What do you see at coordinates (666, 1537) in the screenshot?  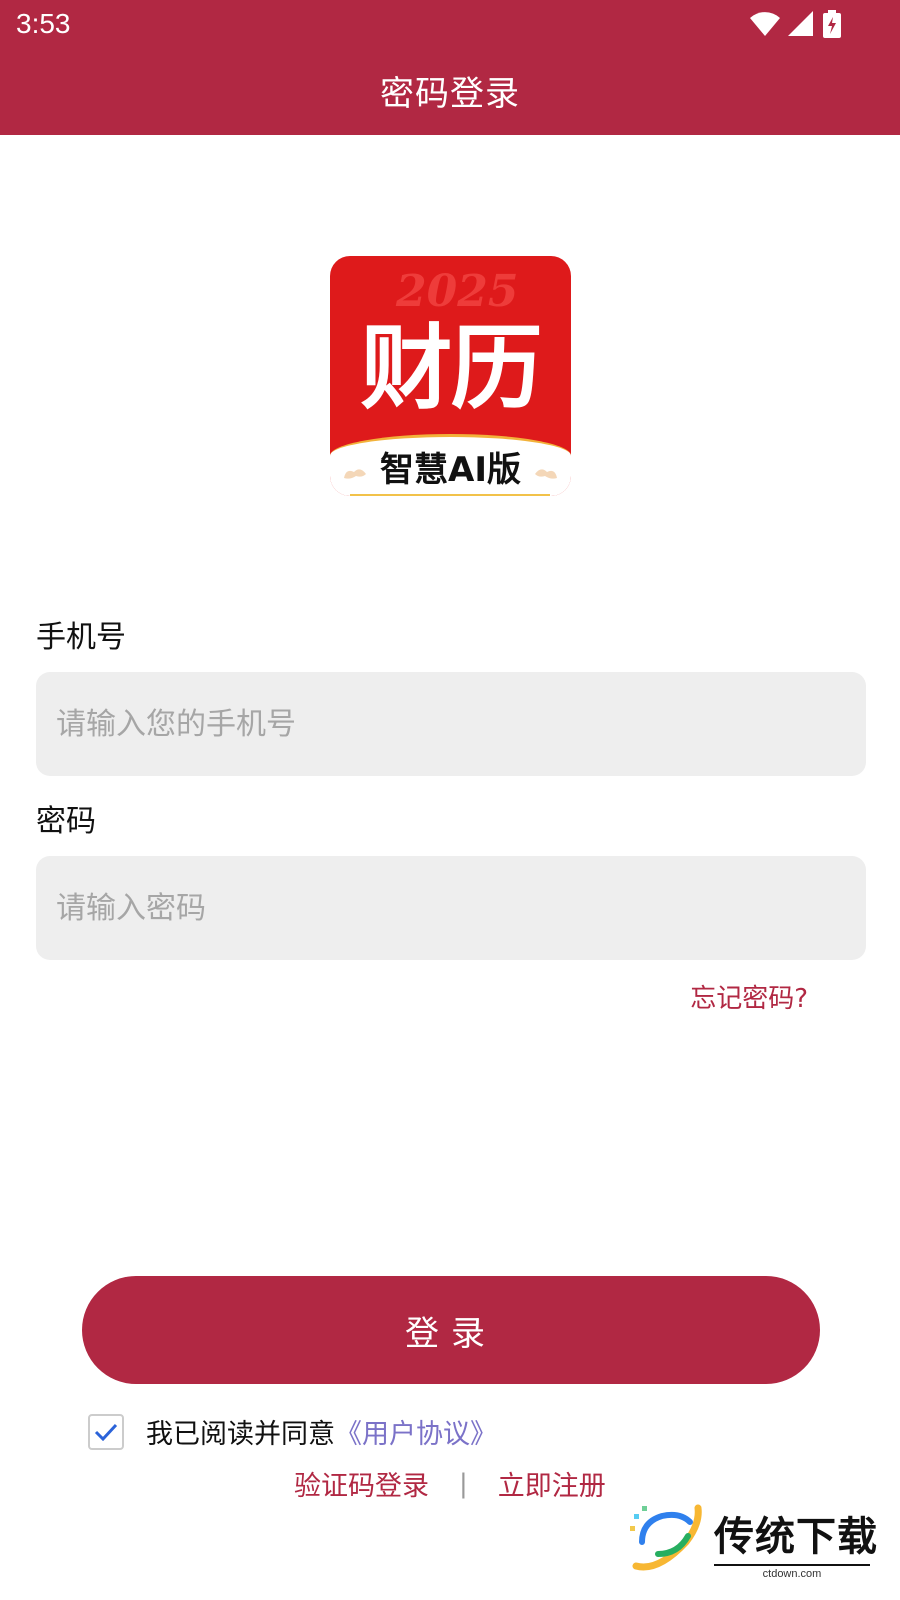 I see `watermark-logo-icon` at bounding box center [666, 1537].